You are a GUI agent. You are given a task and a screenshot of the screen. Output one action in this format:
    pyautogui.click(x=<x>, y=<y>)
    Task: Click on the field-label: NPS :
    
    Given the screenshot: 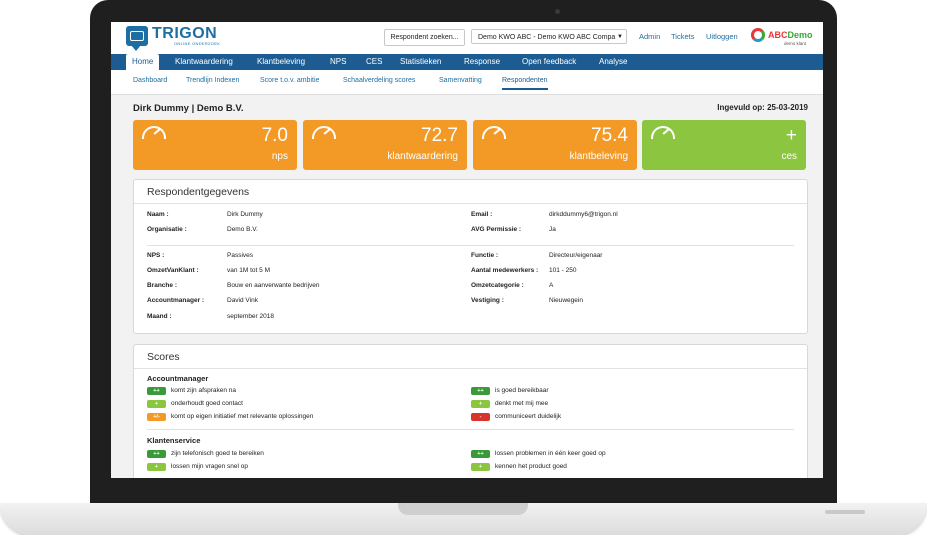 What is the action you would take?
    pyautogui.click(x=156, y=255)
    